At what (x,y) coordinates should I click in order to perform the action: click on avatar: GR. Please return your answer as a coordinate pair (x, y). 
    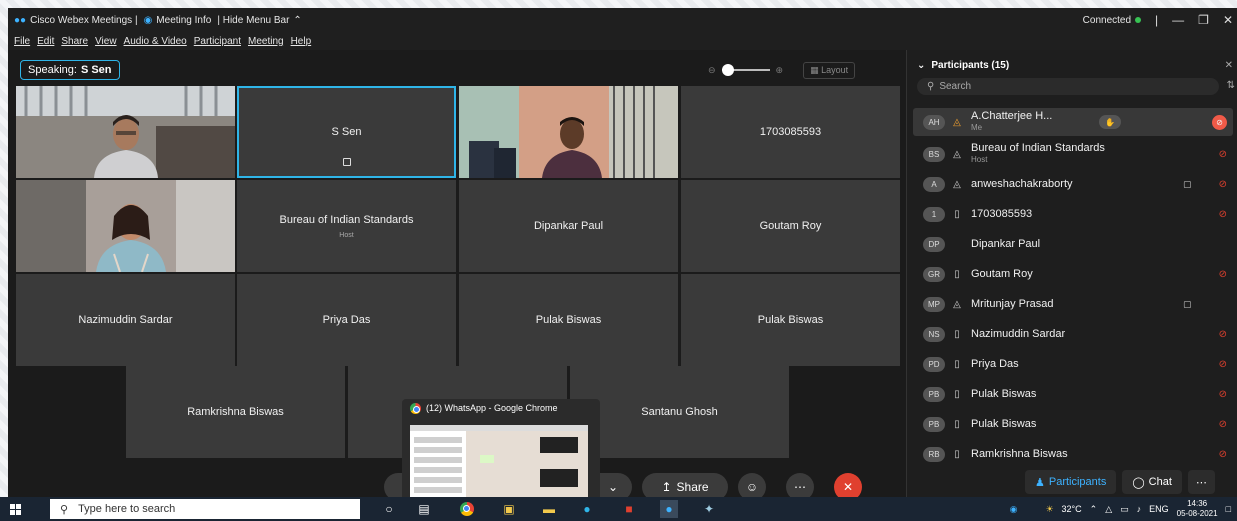
    Looking at the image, I should click on (934, 274).